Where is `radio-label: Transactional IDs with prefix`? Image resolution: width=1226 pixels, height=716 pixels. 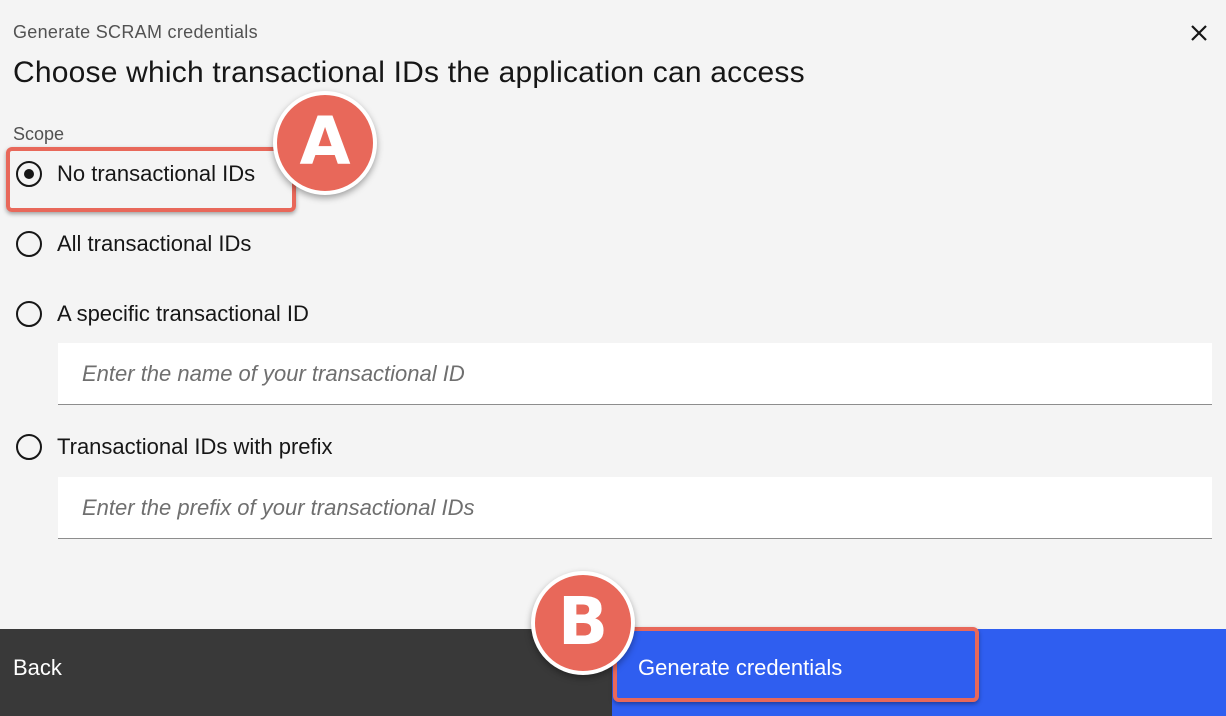
radio-label: Transactional IDs with prefix is located at coordinates (195, 446).